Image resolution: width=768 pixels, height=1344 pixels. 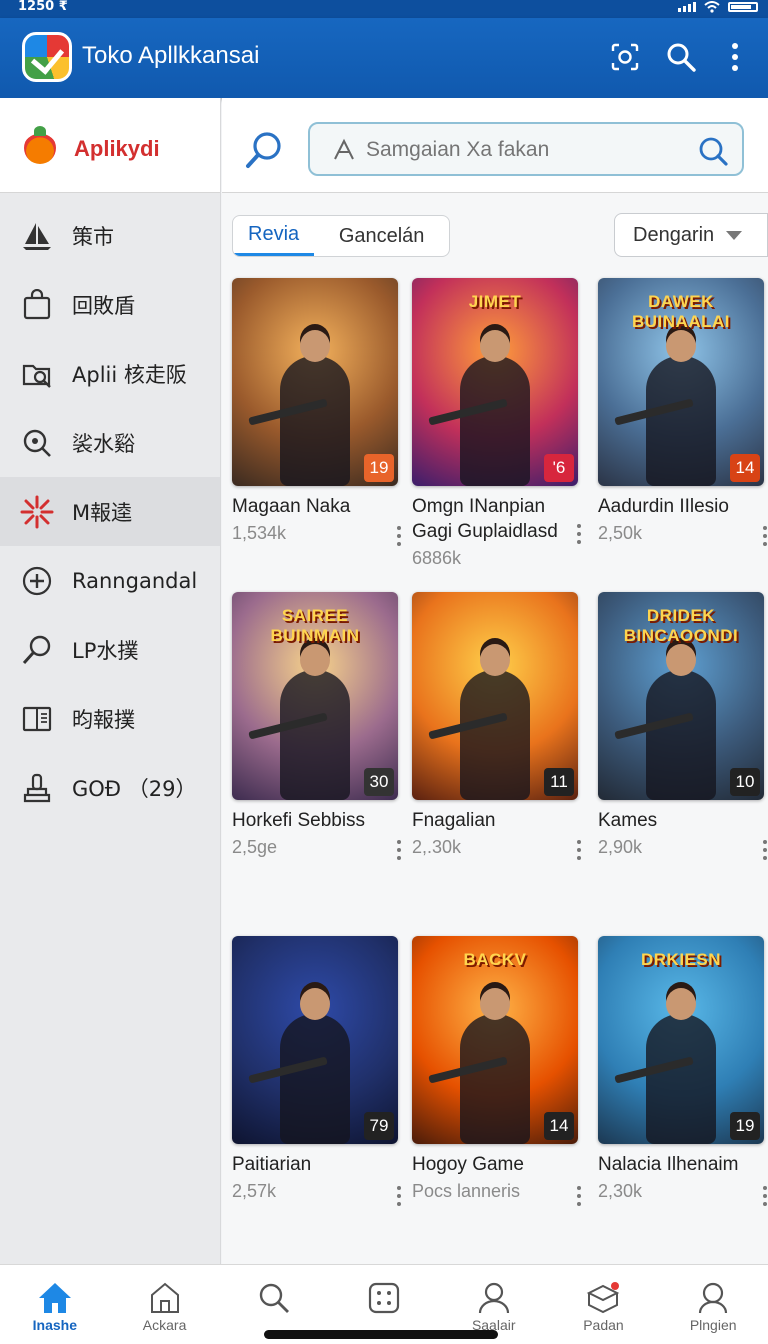 I want to click on sort-label: Dengarin, so click(x=674, y=234).